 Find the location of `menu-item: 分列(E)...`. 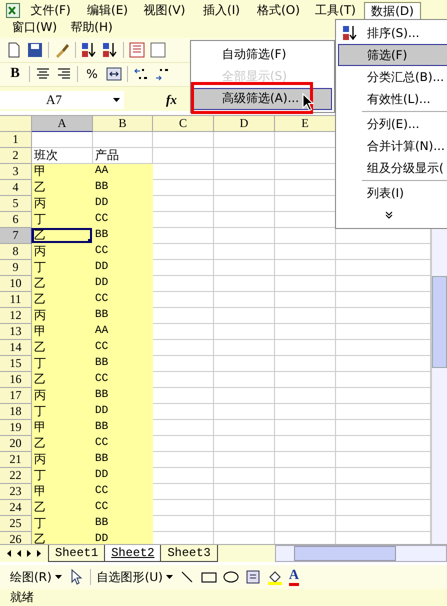

menu-item: 分列(E)... is located at coordinates (392, 124).